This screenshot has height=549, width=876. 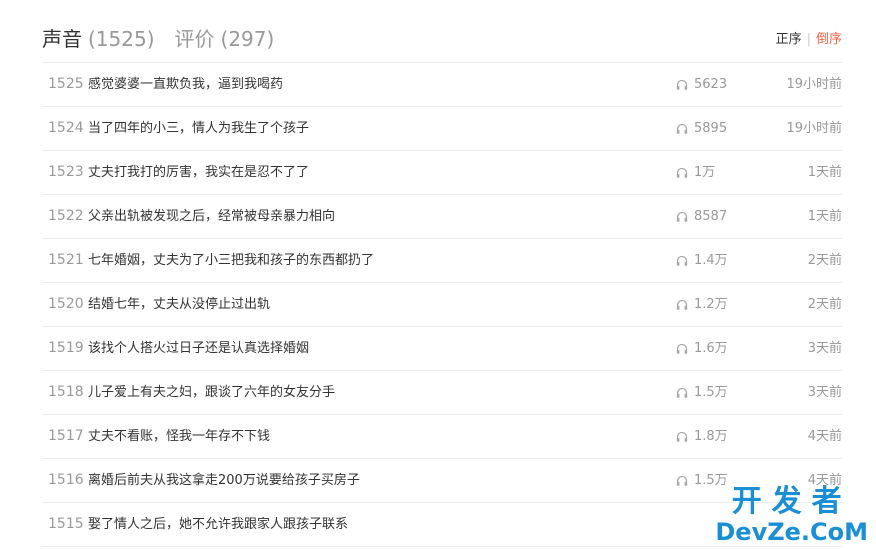 I want to click on track-row: 1516 离婚后前夫从我这拿走200万说要给孩子买房子 1.5万 4天前, so click(x=442, y=481).